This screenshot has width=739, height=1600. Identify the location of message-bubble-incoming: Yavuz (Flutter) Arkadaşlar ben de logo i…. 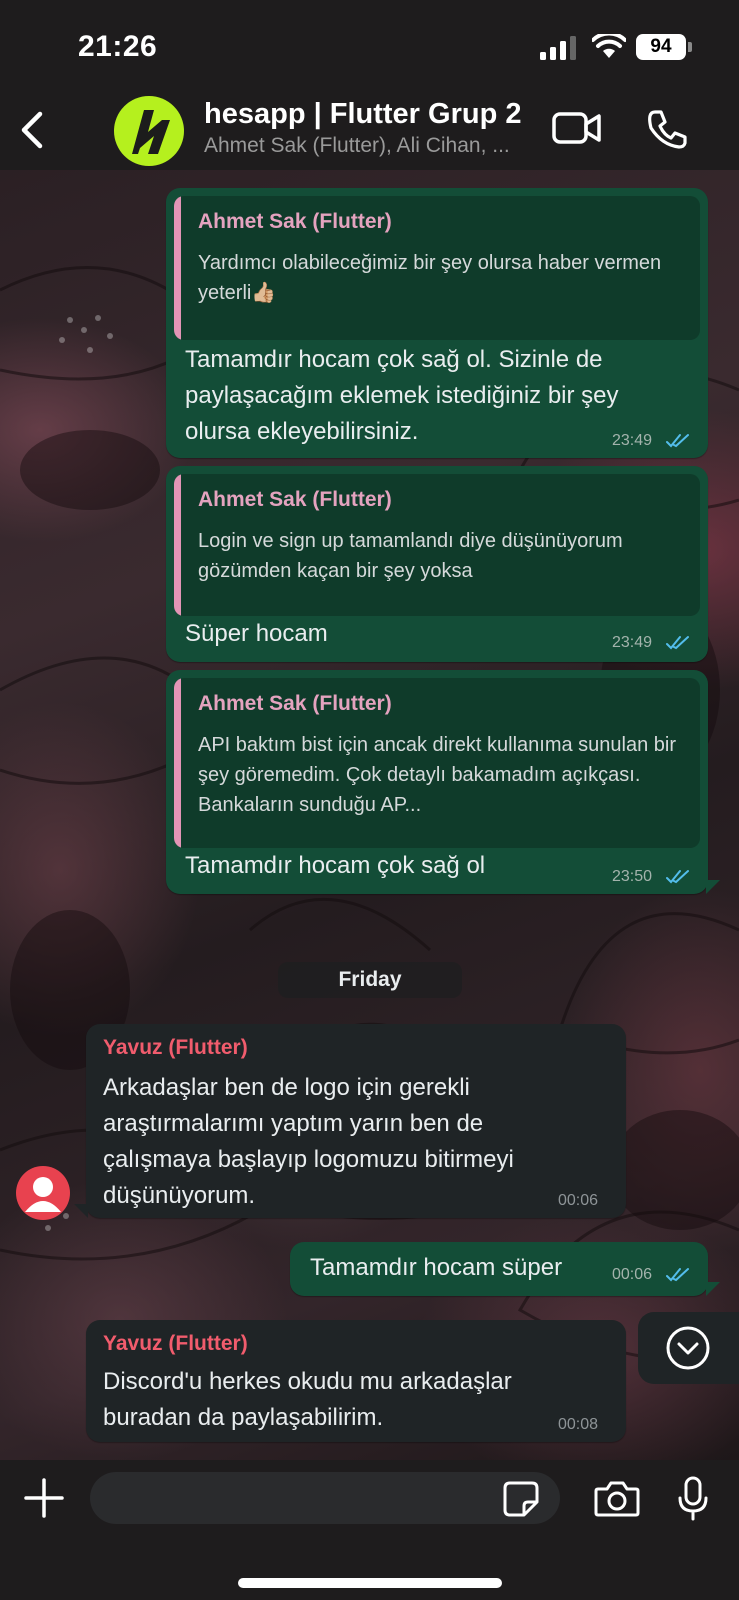
(356, 1121).